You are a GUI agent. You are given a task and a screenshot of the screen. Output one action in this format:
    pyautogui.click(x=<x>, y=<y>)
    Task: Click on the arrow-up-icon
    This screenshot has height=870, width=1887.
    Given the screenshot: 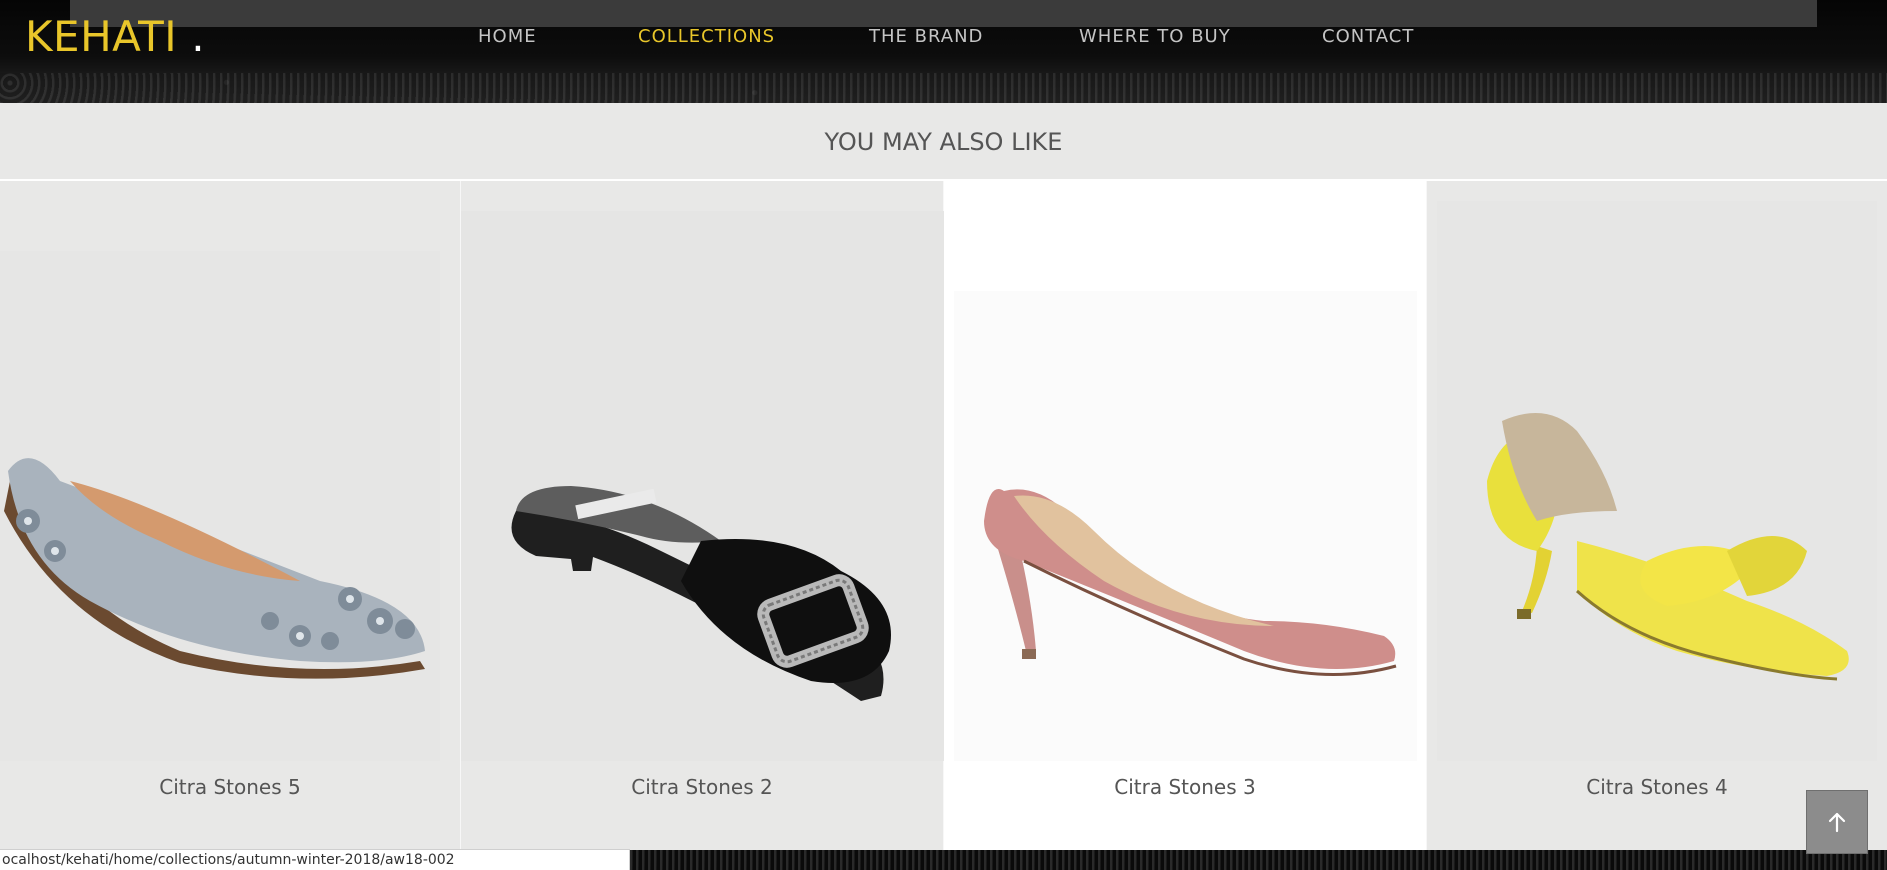 What is the action you would take?
    pyautogui.click(x=1837, y=822)
    